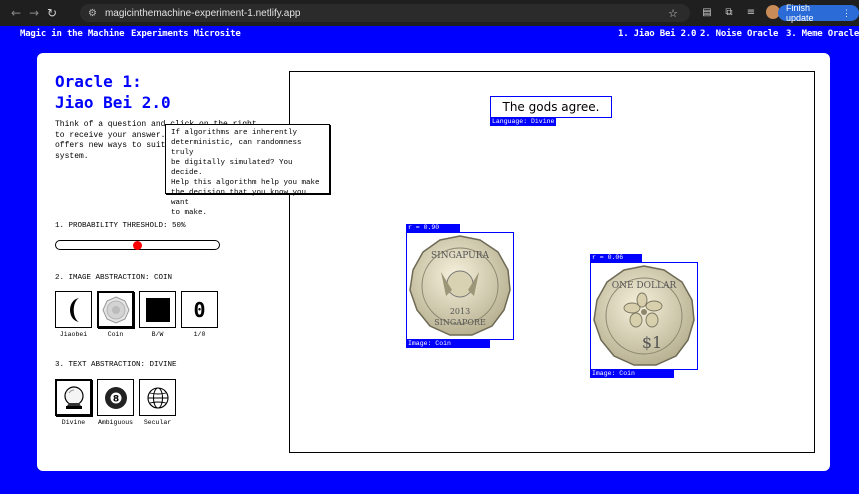 Image resolution: width=859 pixels, height=494 pixels. Describe the element at coordinates (523, 122) in the screenshot. I see `language-tag: Language: Divine` at that location.